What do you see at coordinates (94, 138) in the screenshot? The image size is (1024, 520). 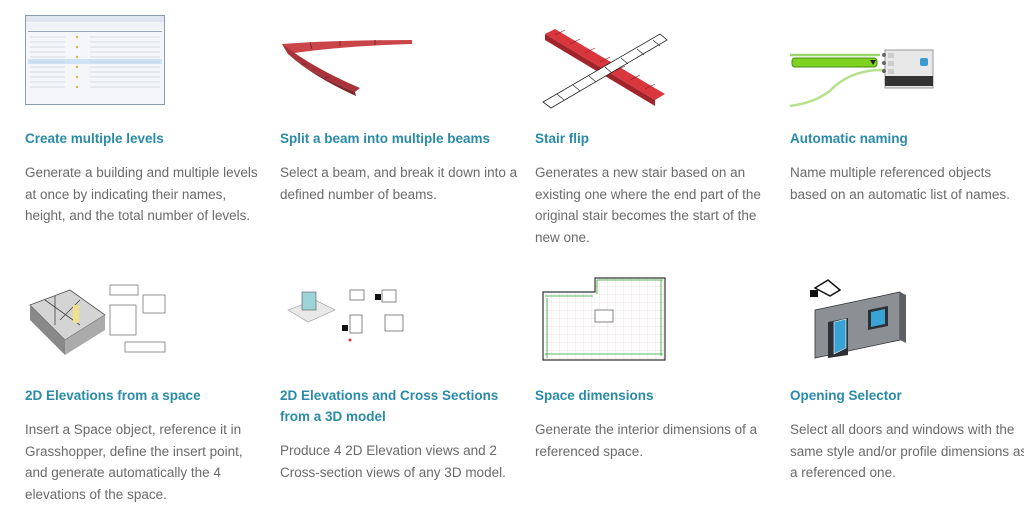 I see `feature-title: Create multiple levels` at bounding box center [94, 138].